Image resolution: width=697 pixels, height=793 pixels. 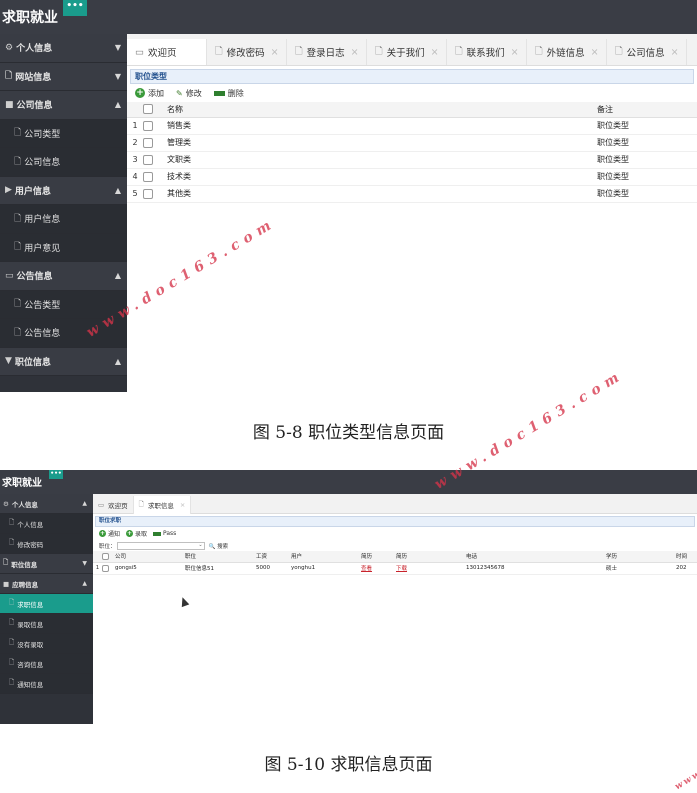 What do you see at coordinates (63, 76) in the screenshot?
I see `sidebar-item: 🗋 网站信息 ▼` at bounding box center [63, 76].